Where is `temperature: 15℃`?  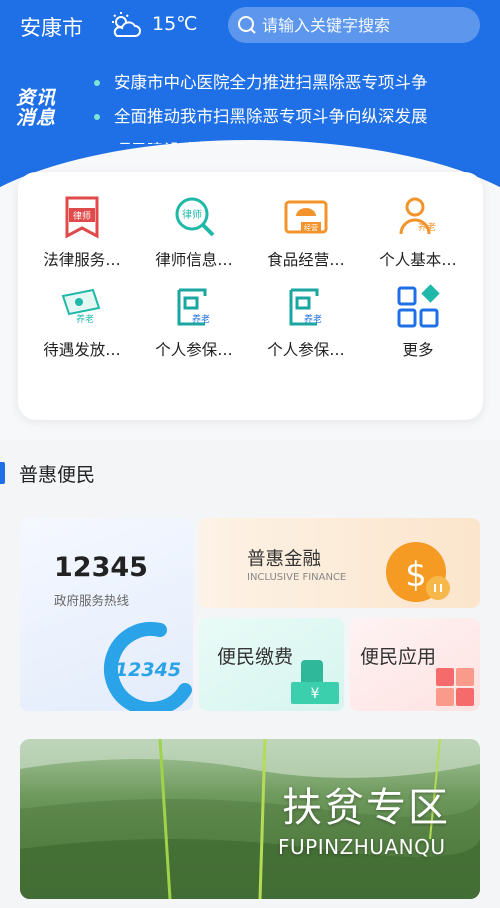
temperature: 15℃ is located at coordinates (175, 24).